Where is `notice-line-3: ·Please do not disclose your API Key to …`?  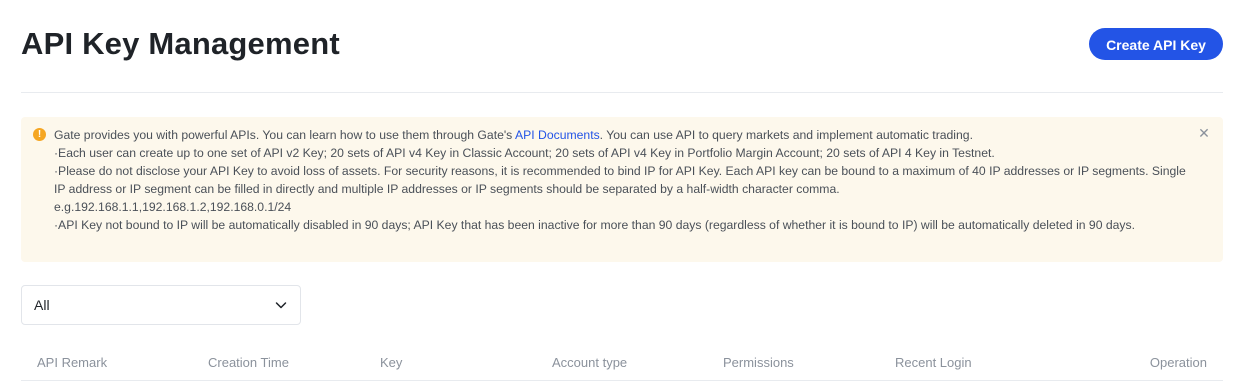
notice-line-3: ·Please do not disclose your API Key to … is located at coordinates (620, 180).